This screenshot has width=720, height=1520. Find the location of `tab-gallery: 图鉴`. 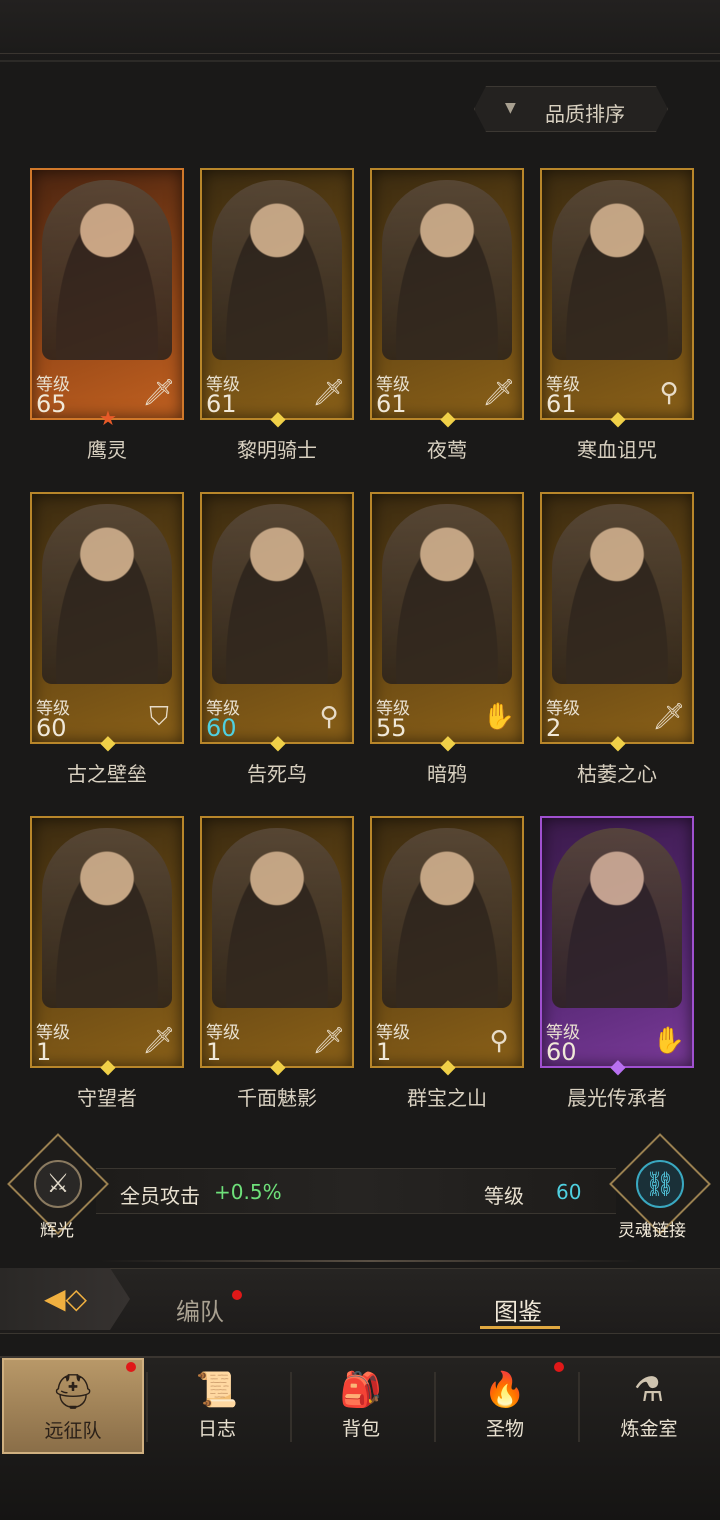

tab-gallery: 图鉴 is located at coordinates (518, 1309).